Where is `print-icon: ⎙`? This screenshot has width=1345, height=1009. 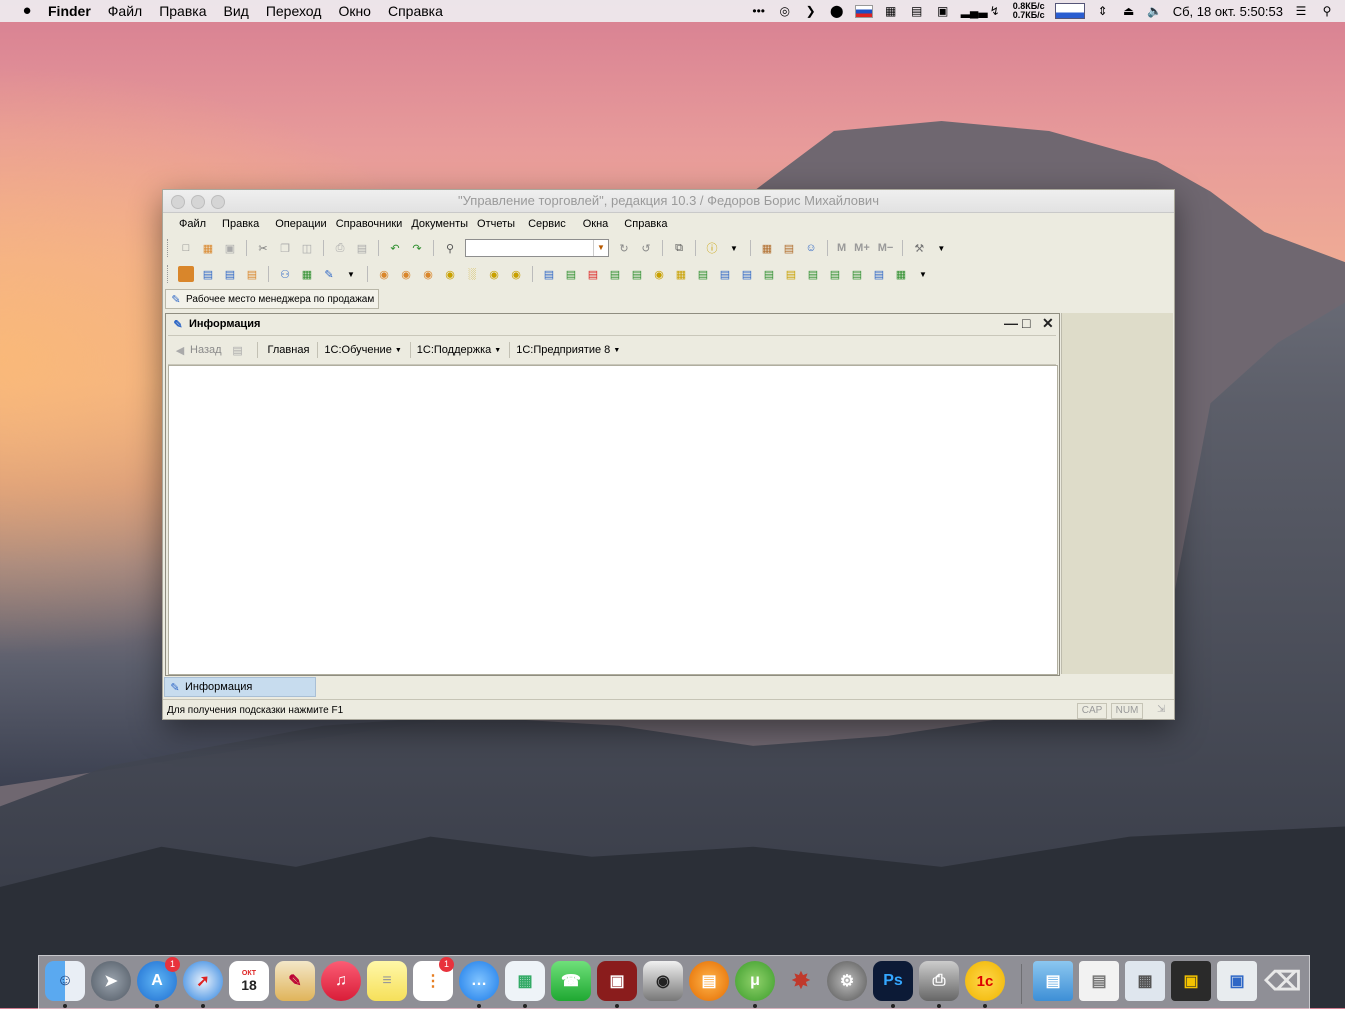
print-icon: ⎙ is located at coordinates (340, 248).